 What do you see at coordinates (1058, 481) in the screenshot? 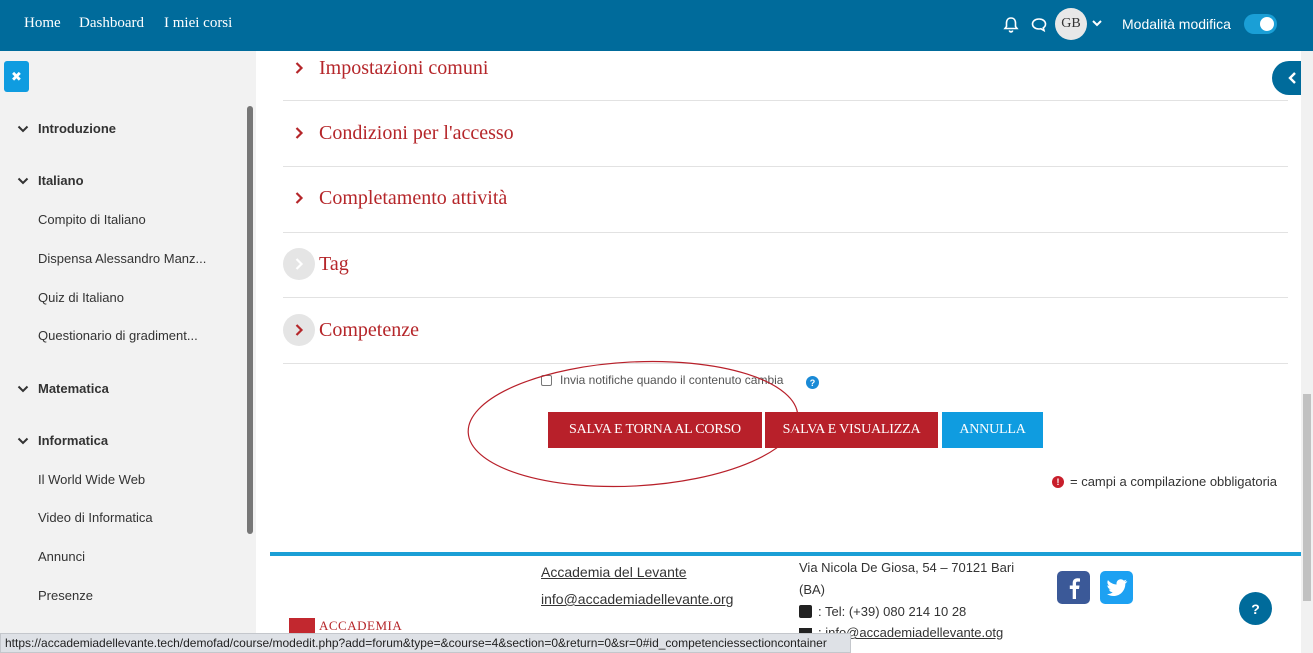
I see `exclamation-icon: !` at bounding box center [1058, 481].